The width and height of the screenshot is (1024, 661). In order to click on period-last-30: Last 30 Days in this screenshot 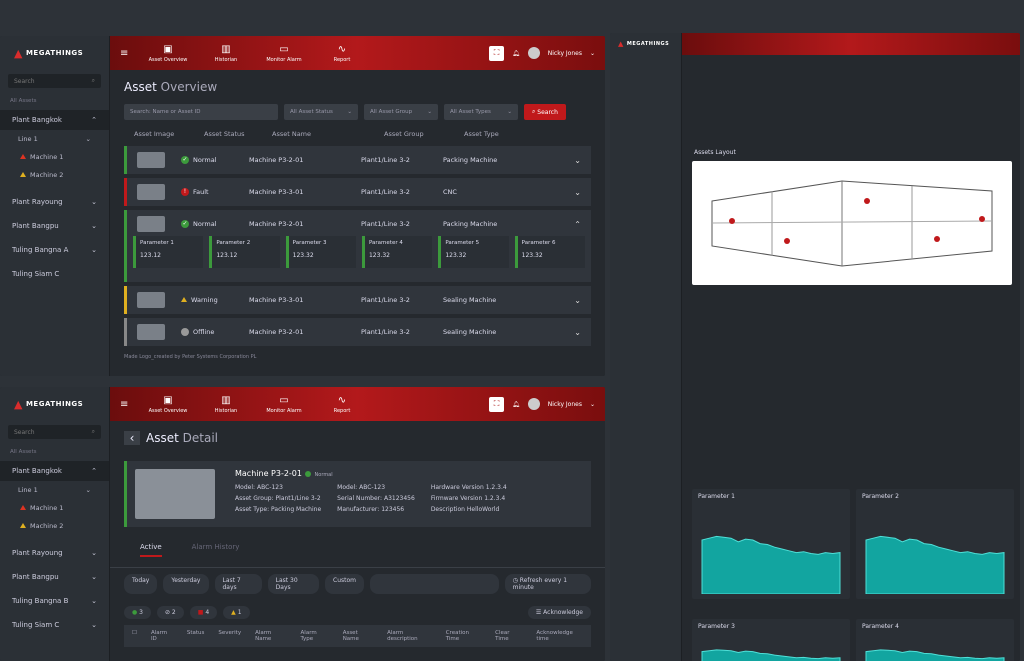, I will do `click(293, 584)`.